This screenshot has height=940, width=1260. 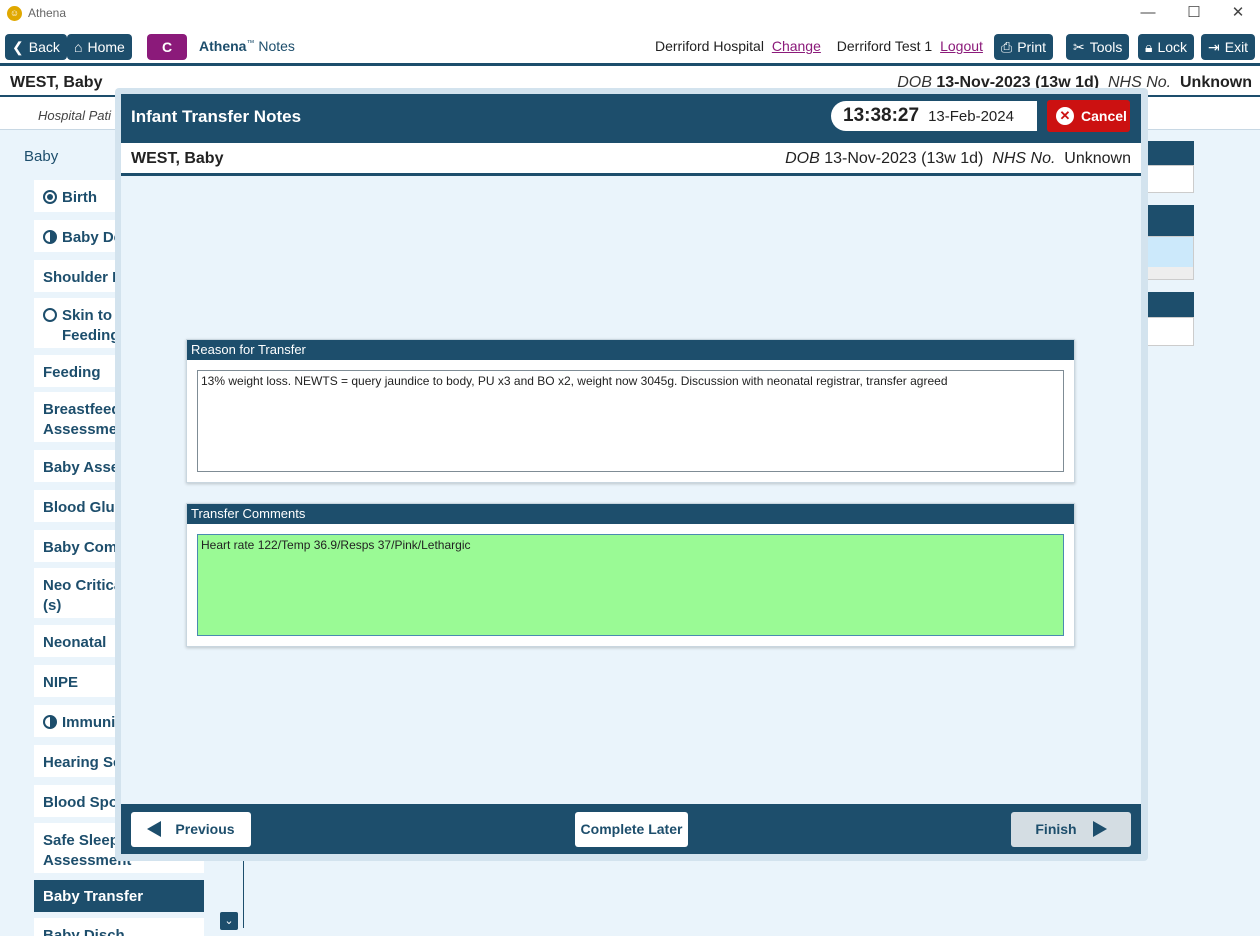 I want to click on chevron-left-icon: ❮, so click(x=18, y=47).